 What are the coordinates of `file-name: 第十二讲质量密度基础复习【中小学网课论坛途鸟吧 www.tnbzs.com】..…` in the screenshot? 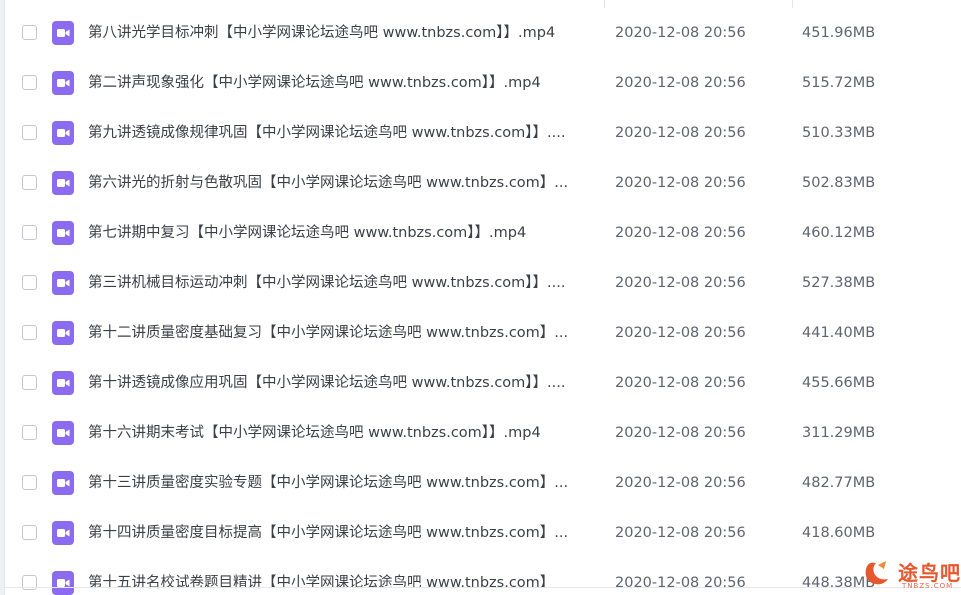 It's located at (340, 333).